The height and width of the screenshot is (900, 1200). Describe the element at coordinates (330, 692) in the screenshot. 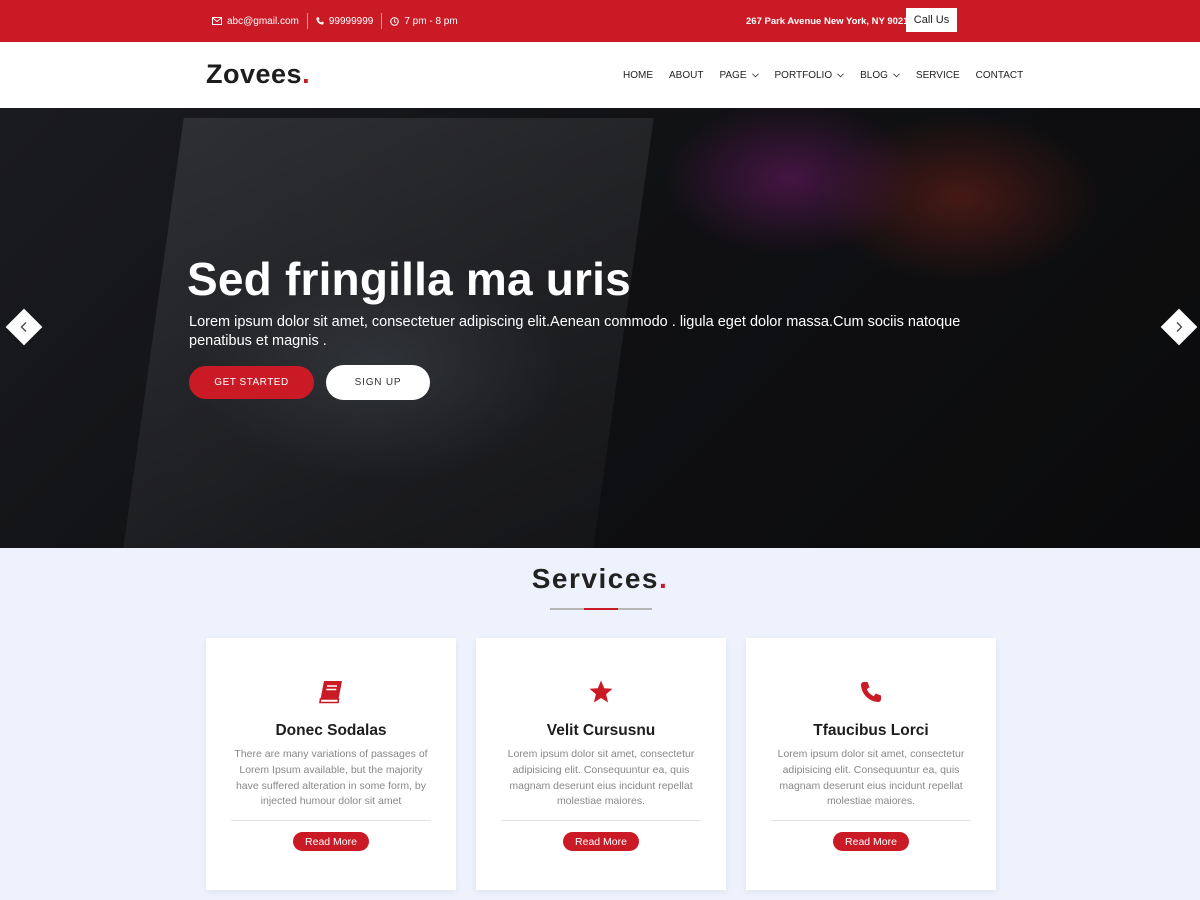

I see `book-icon` at that location.